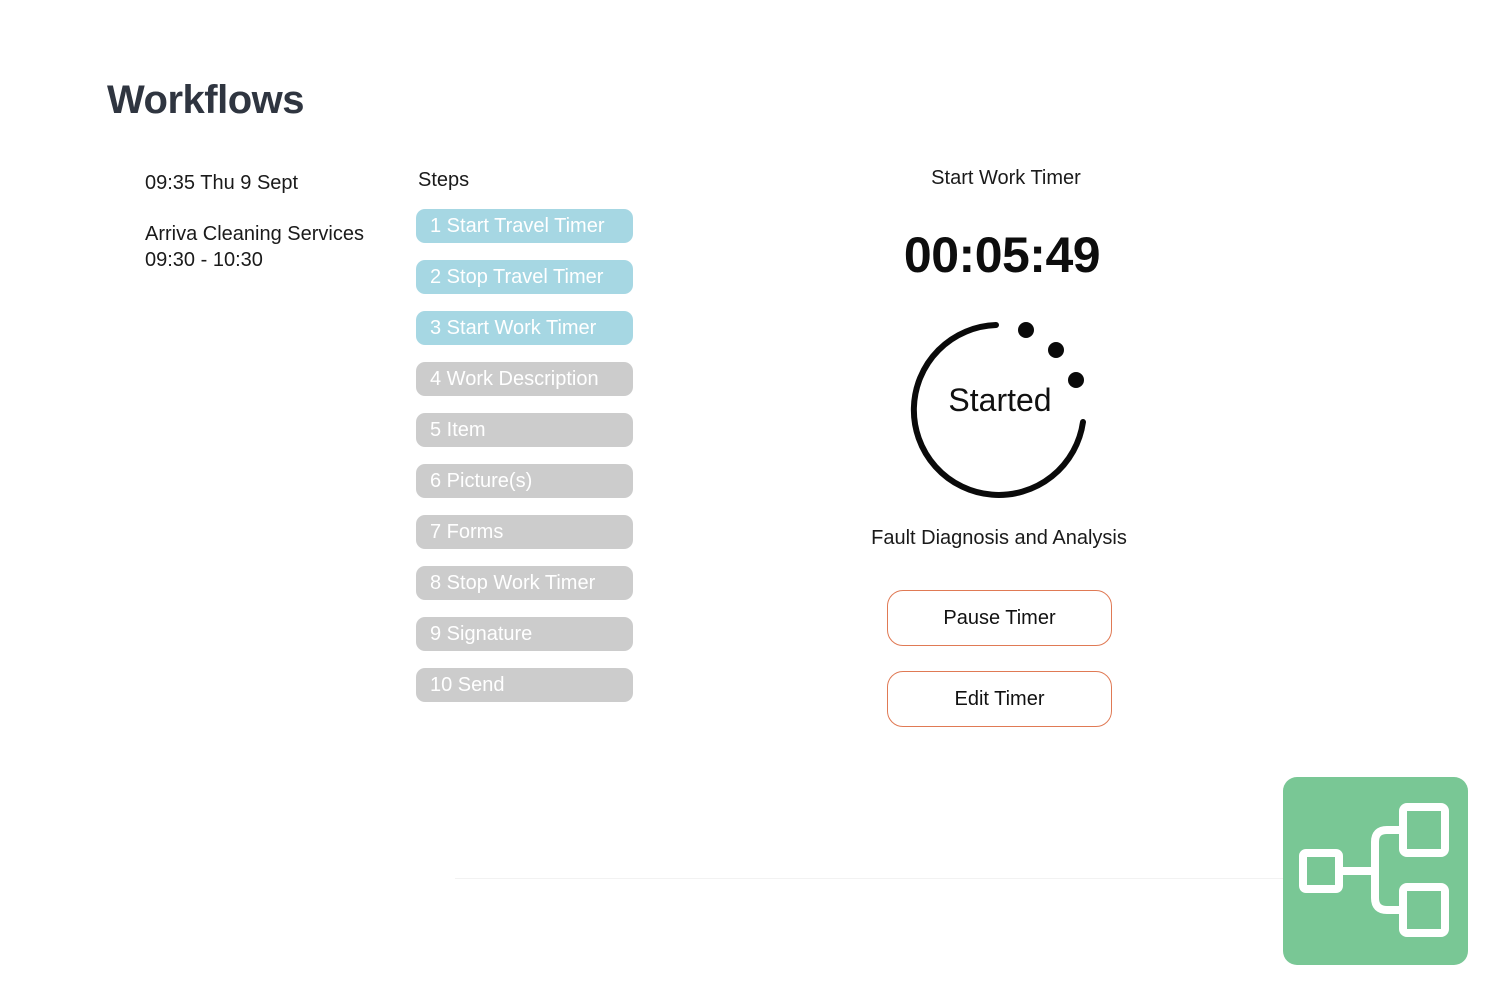  I want to click on step-item-8: 8 Stop Work Timer, so click(524, 583).